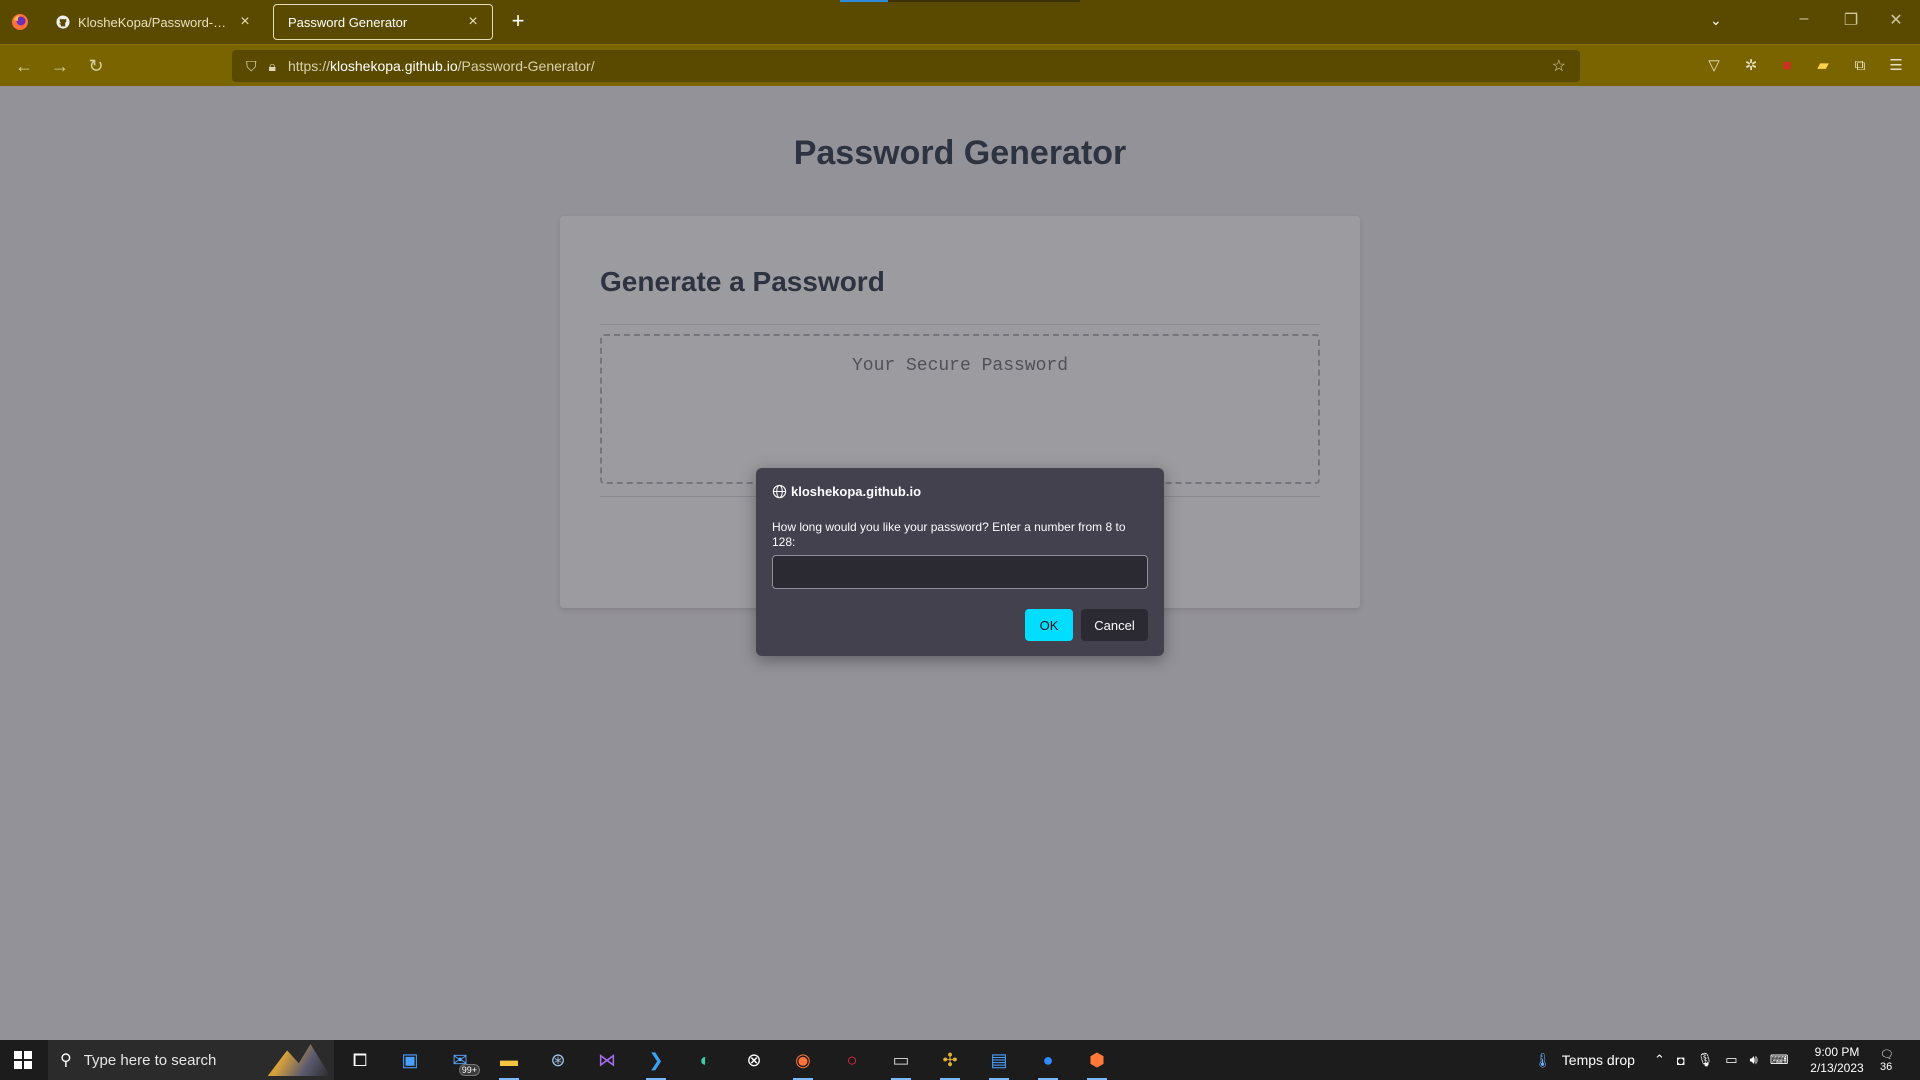 The width and height of the screenshot is (1920, 1080). What do you see at coordinates (864, 1) in the screenshot?
I see `tabbar-accent` at bounding box center [864, 1].